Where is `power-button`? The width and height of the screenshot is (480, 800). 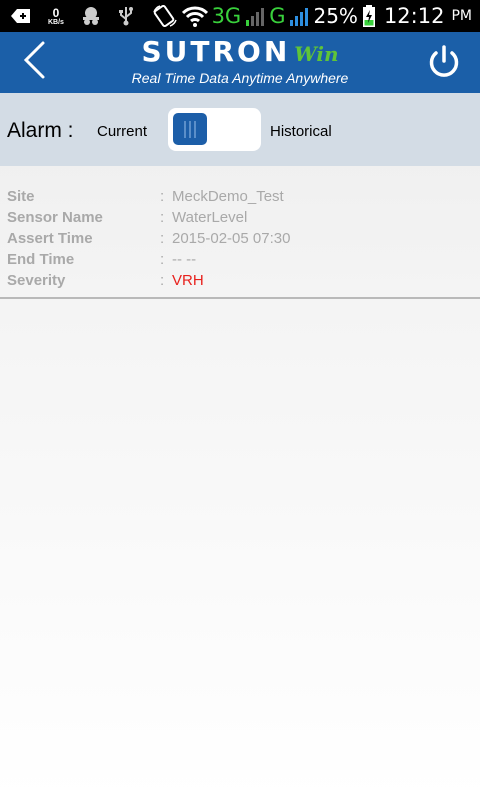 power-button is located at coordinates (444, 64).